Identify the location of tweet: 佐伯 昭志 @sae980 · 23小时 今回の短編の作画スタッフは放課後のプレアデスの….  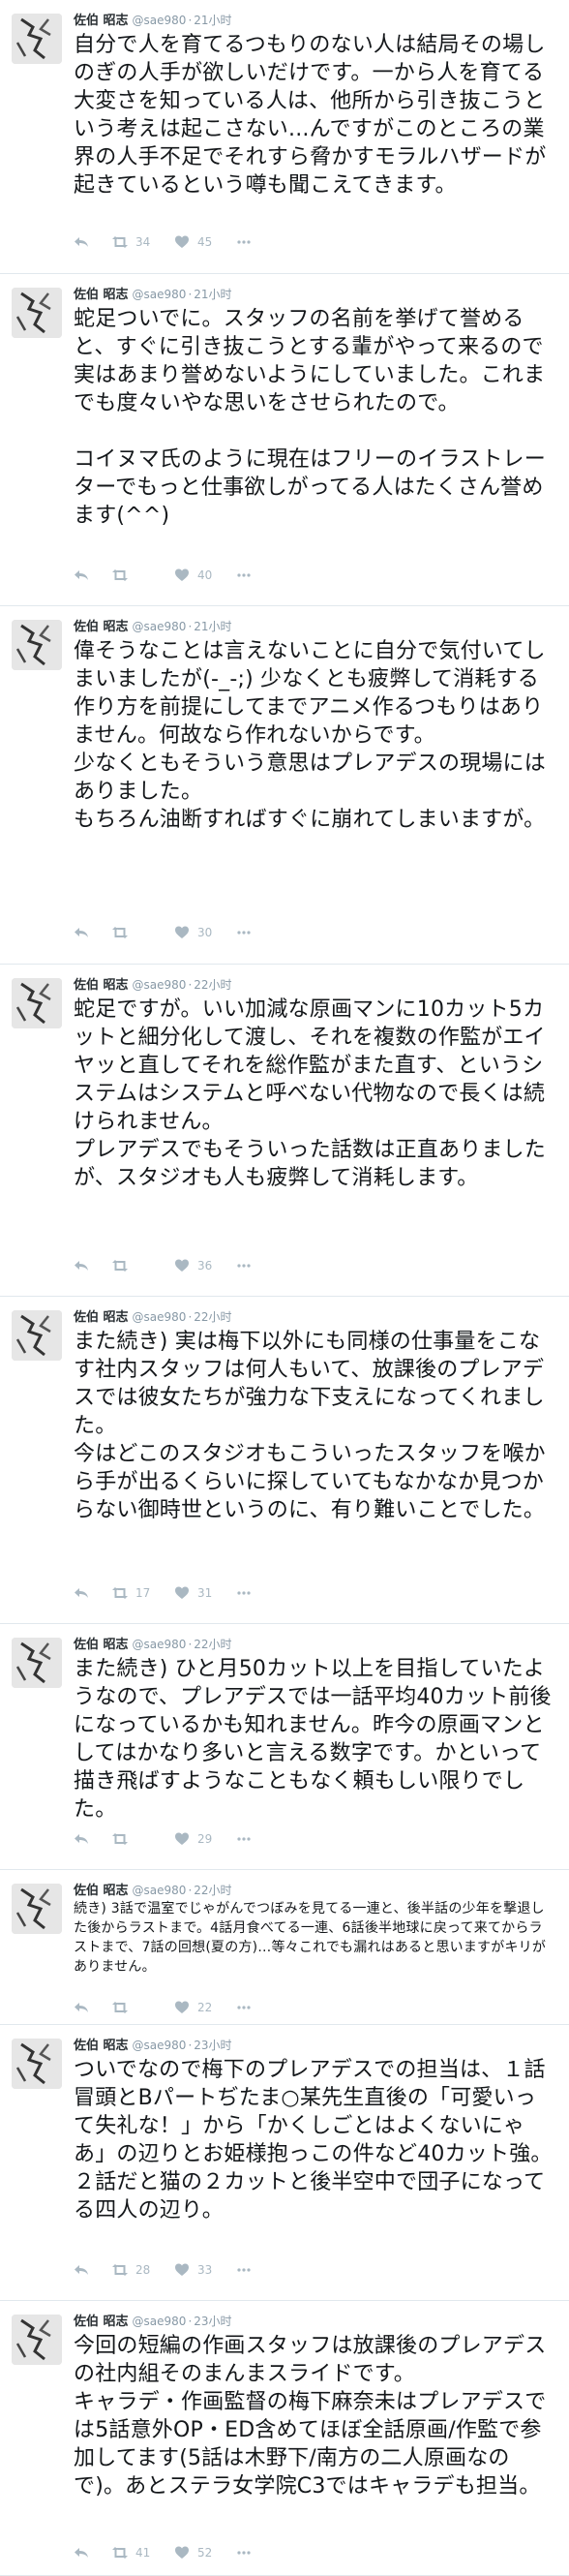
(284, 2438).